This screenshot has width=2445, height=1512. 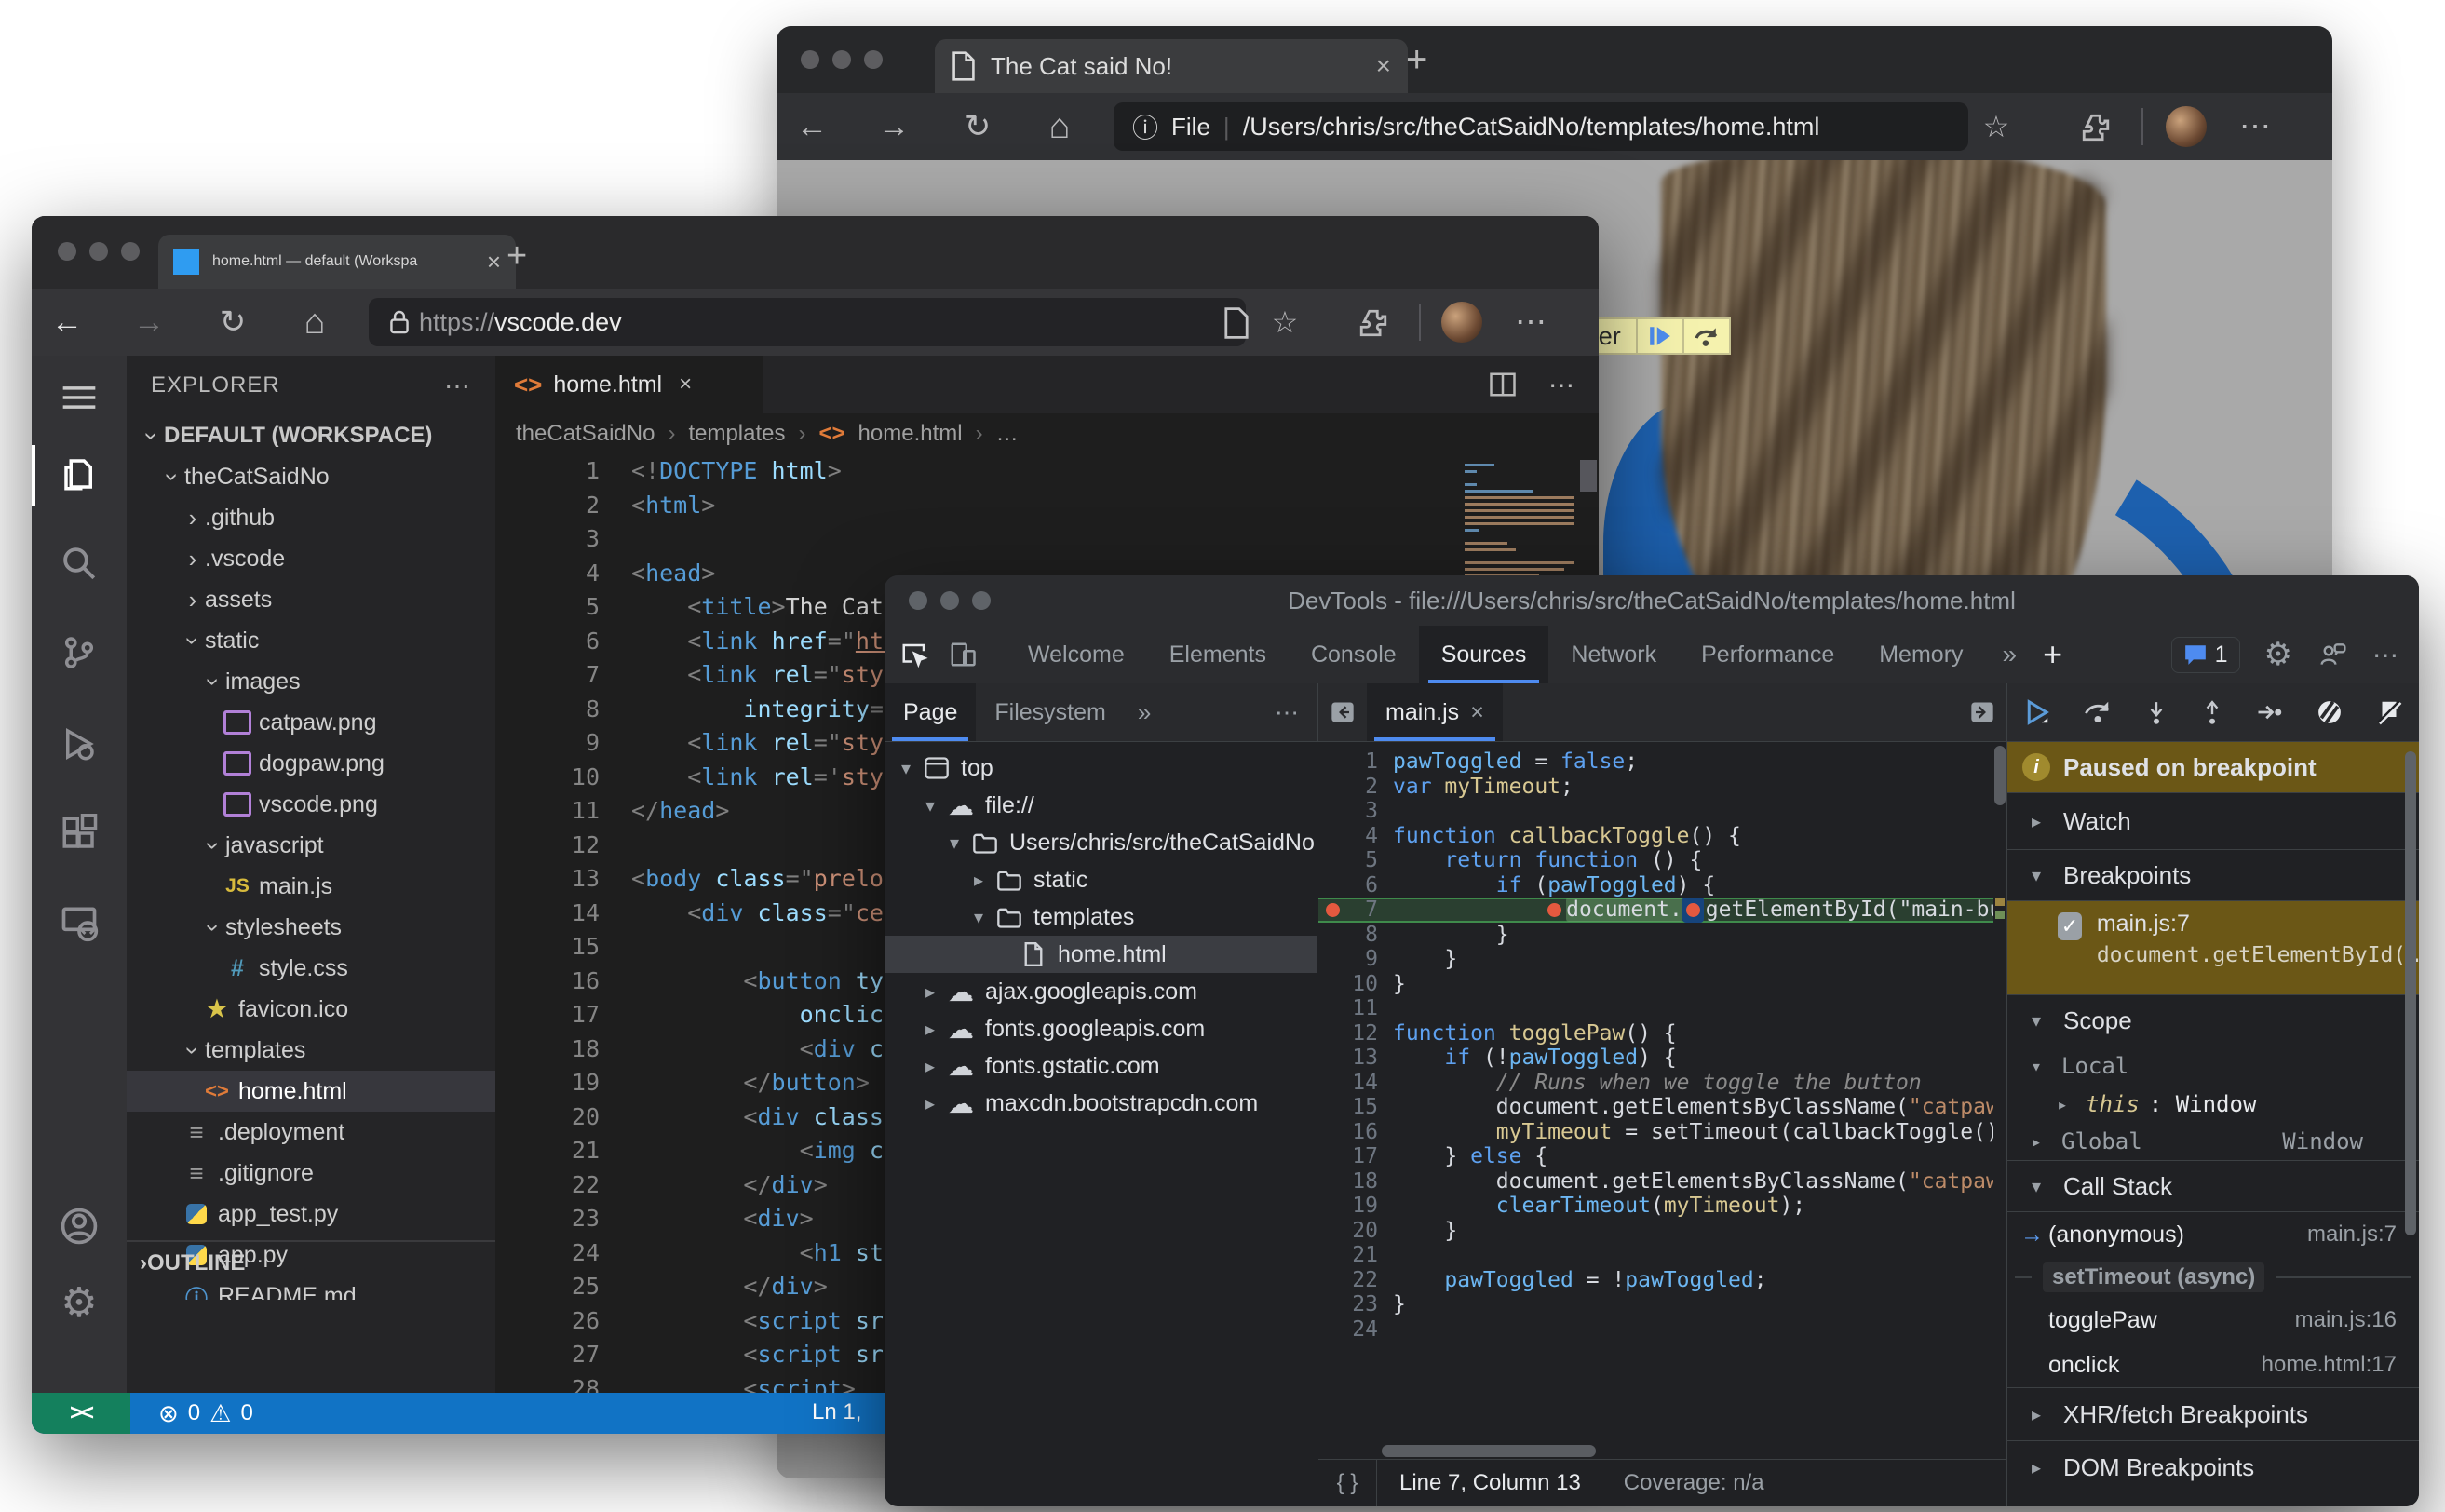 What do you see at coordinates (1342, 712) in the screenshot?
I see `collapse-navigator-icon` at bounding box center [1342, 712].